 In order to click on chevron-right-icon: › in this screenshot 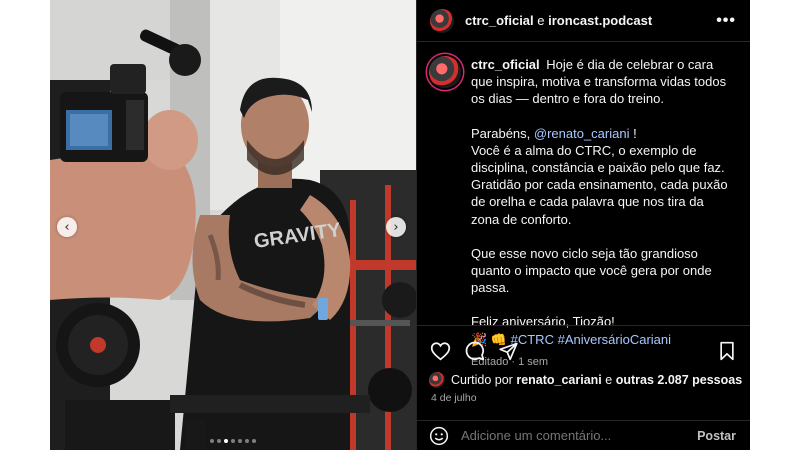, I will do `click(396, 227)`.